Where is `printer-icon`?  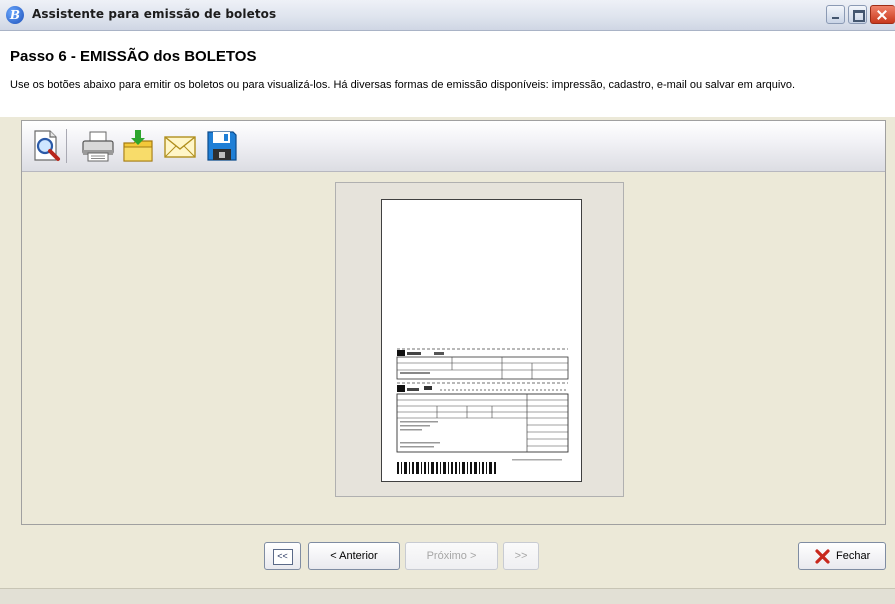 printer-icon is located at coordinates (98, 146).